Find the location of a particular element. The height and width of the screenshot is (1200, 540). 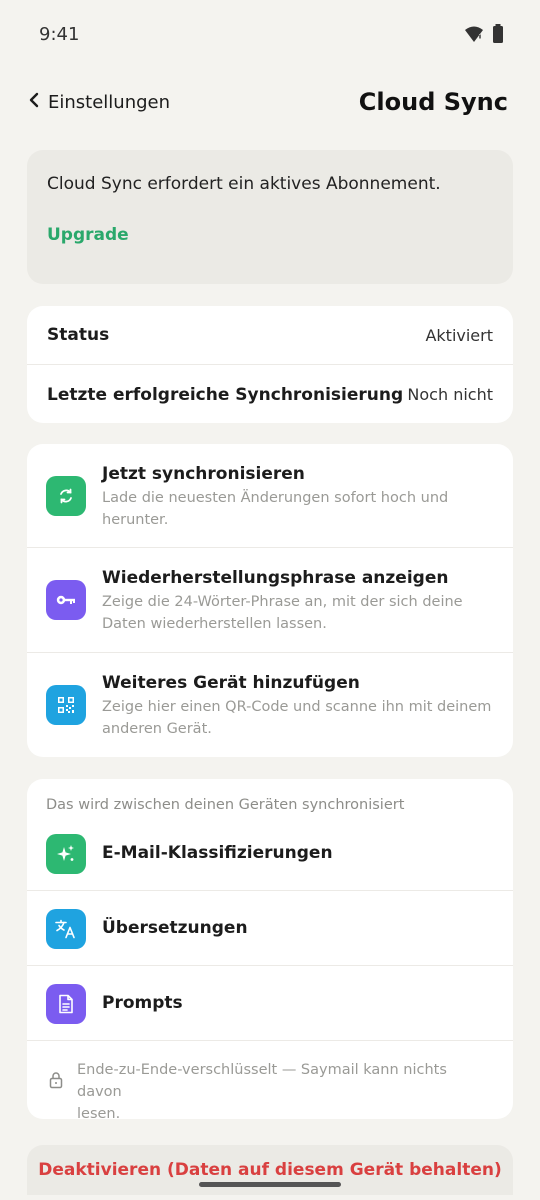

status-time: 9:41 is located at coordinates (59, 34).